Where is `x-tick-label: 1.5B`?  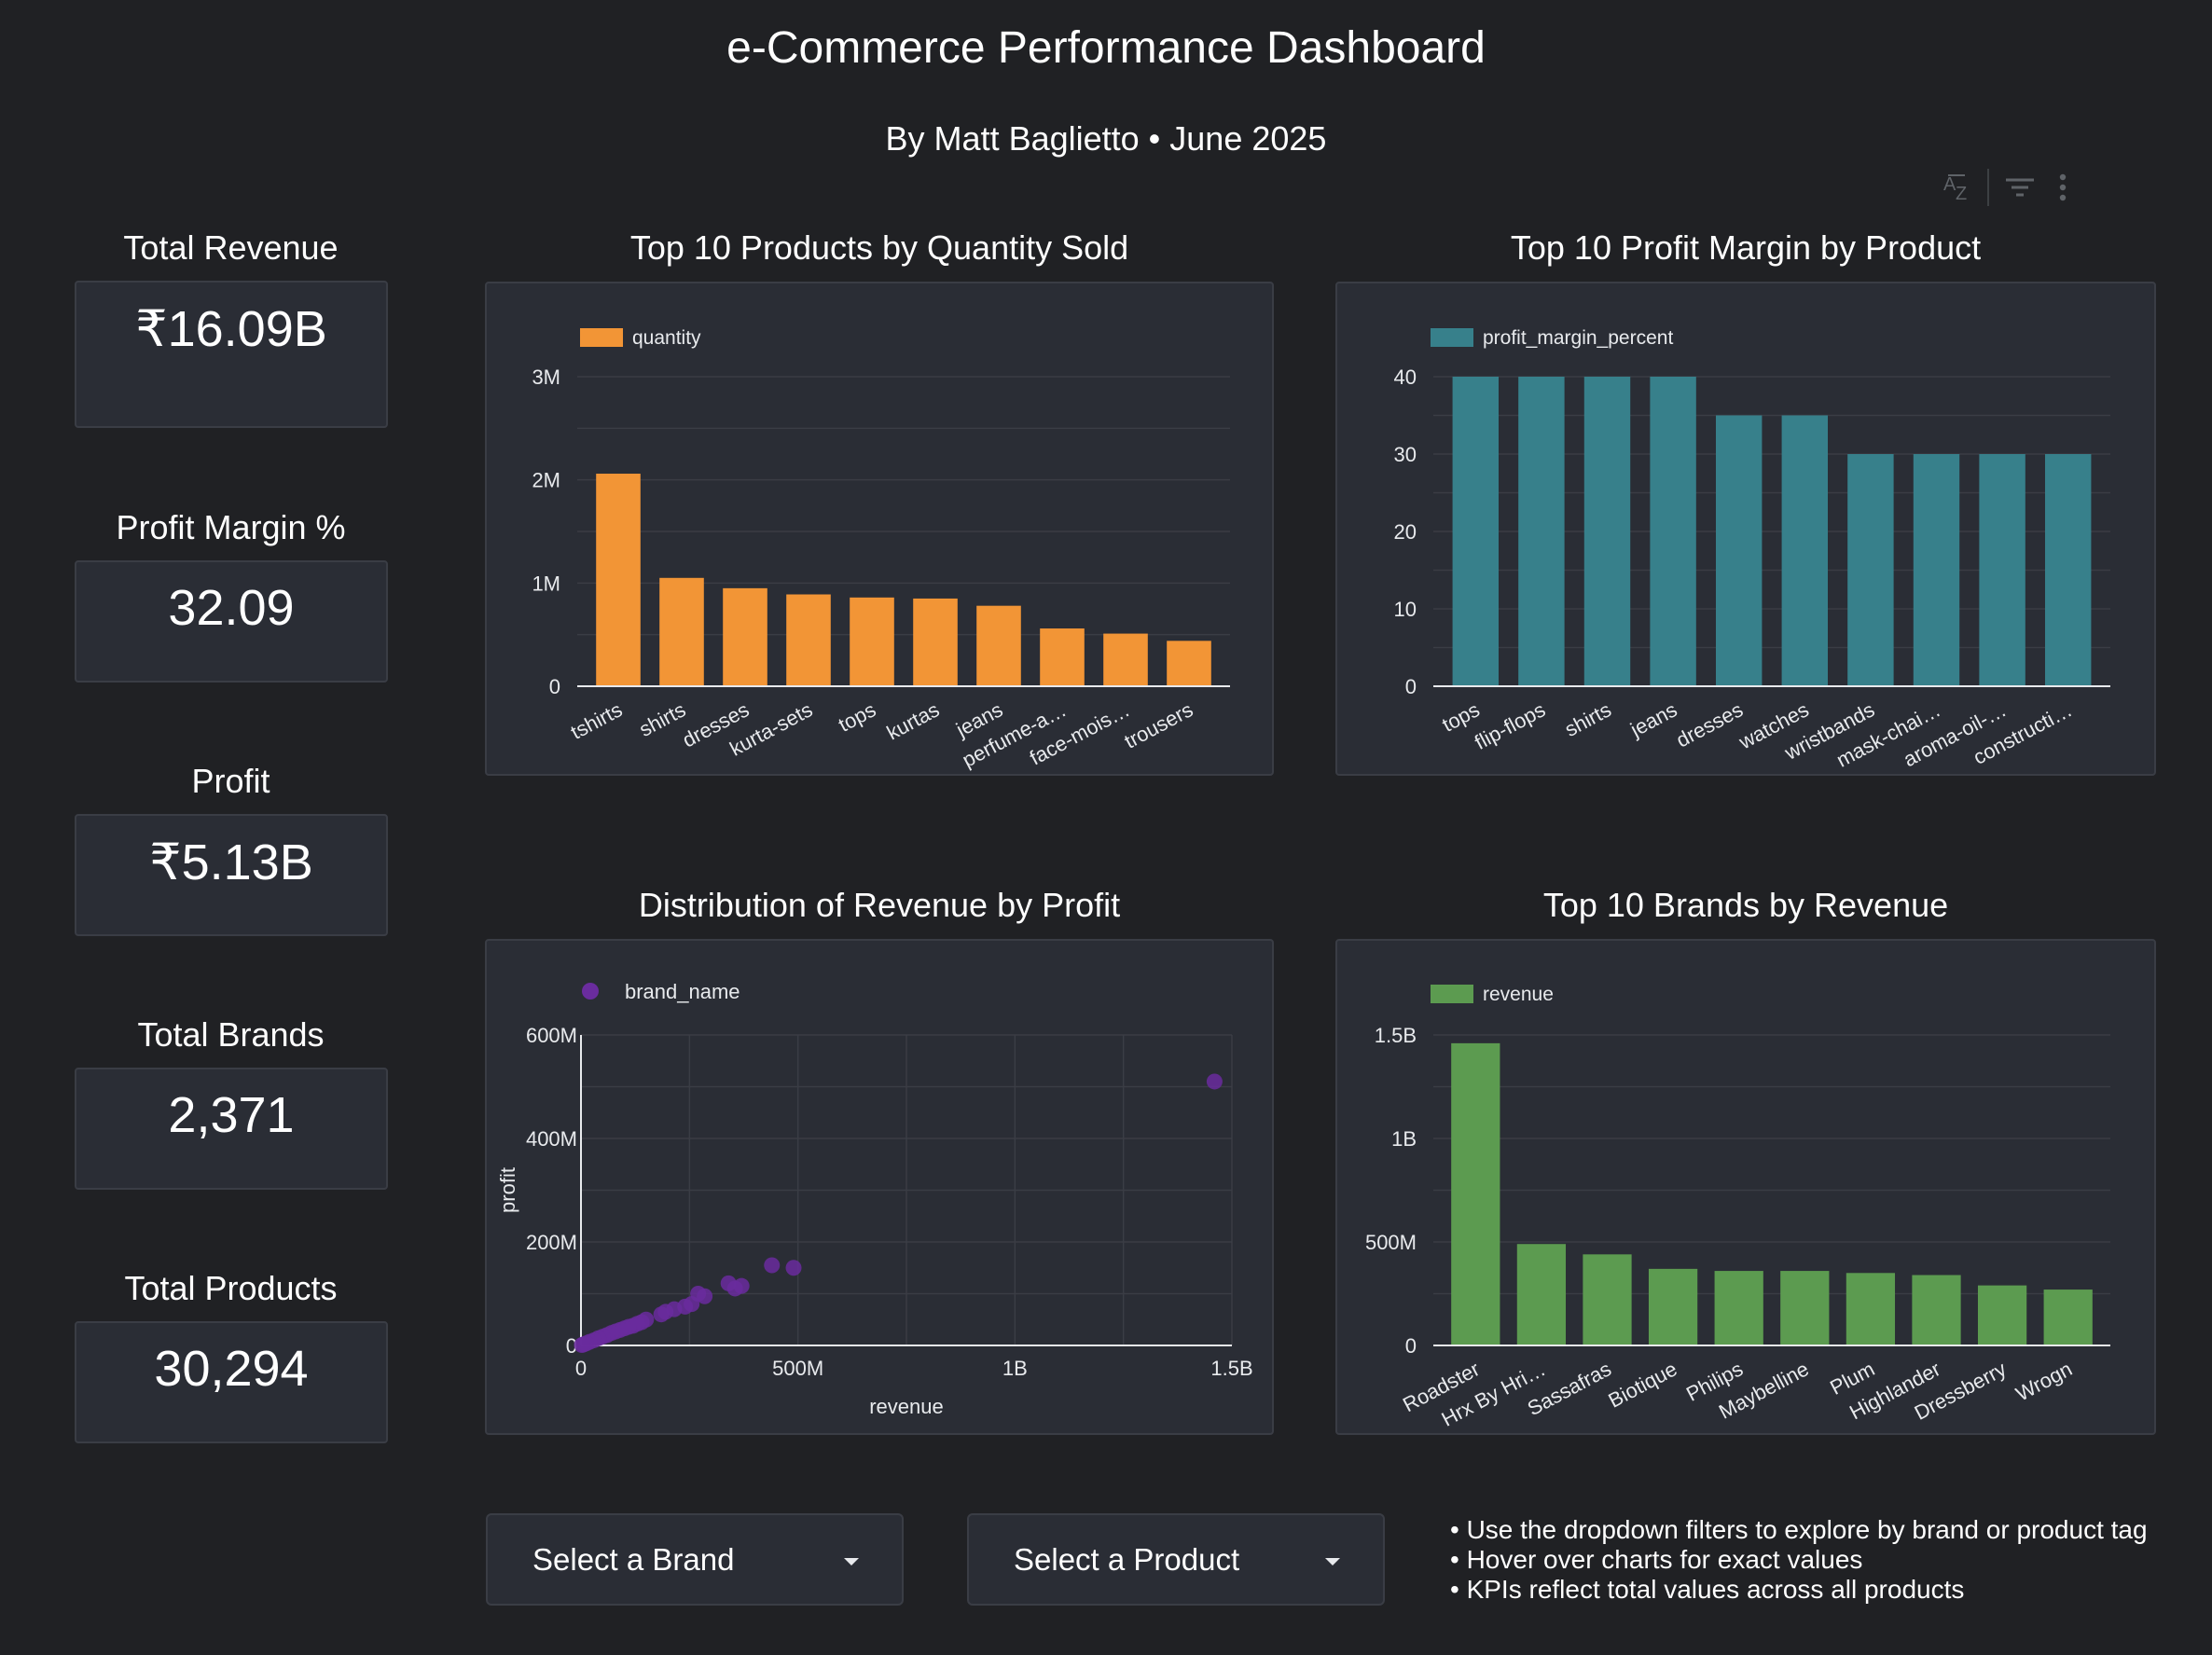 x-tick-label: 1.5B is located at coordinates (1231, 1368).